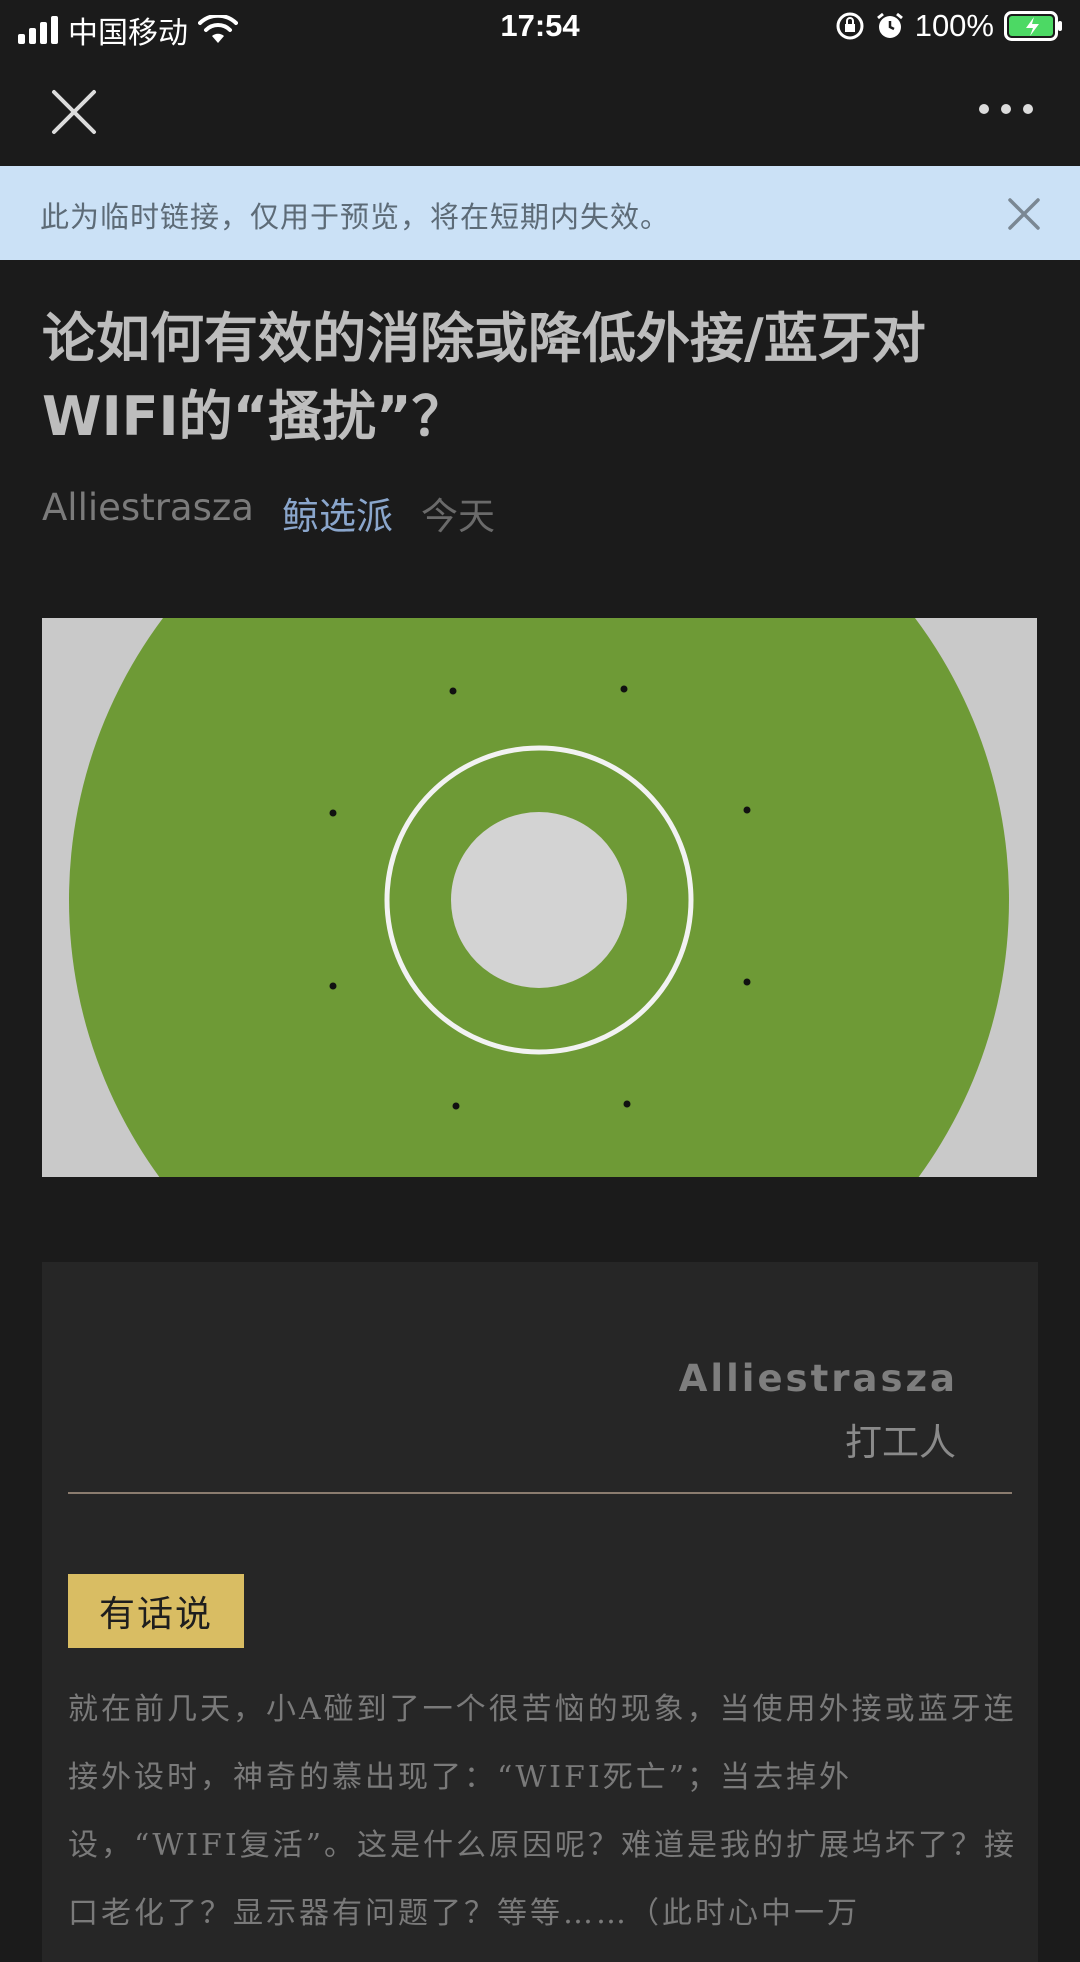 Image resolution: width=1080 pixels, height=1962 pixels. I want to click on alarm-icon, so click(889, 25).